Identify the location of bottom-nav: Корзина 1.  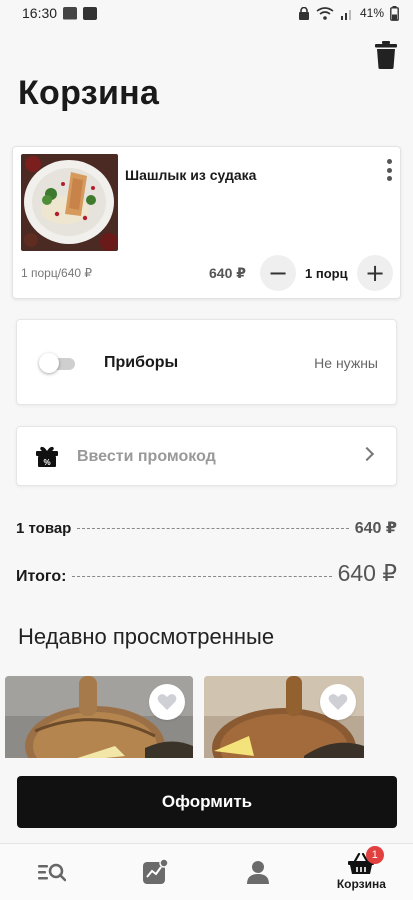
(206, 871).